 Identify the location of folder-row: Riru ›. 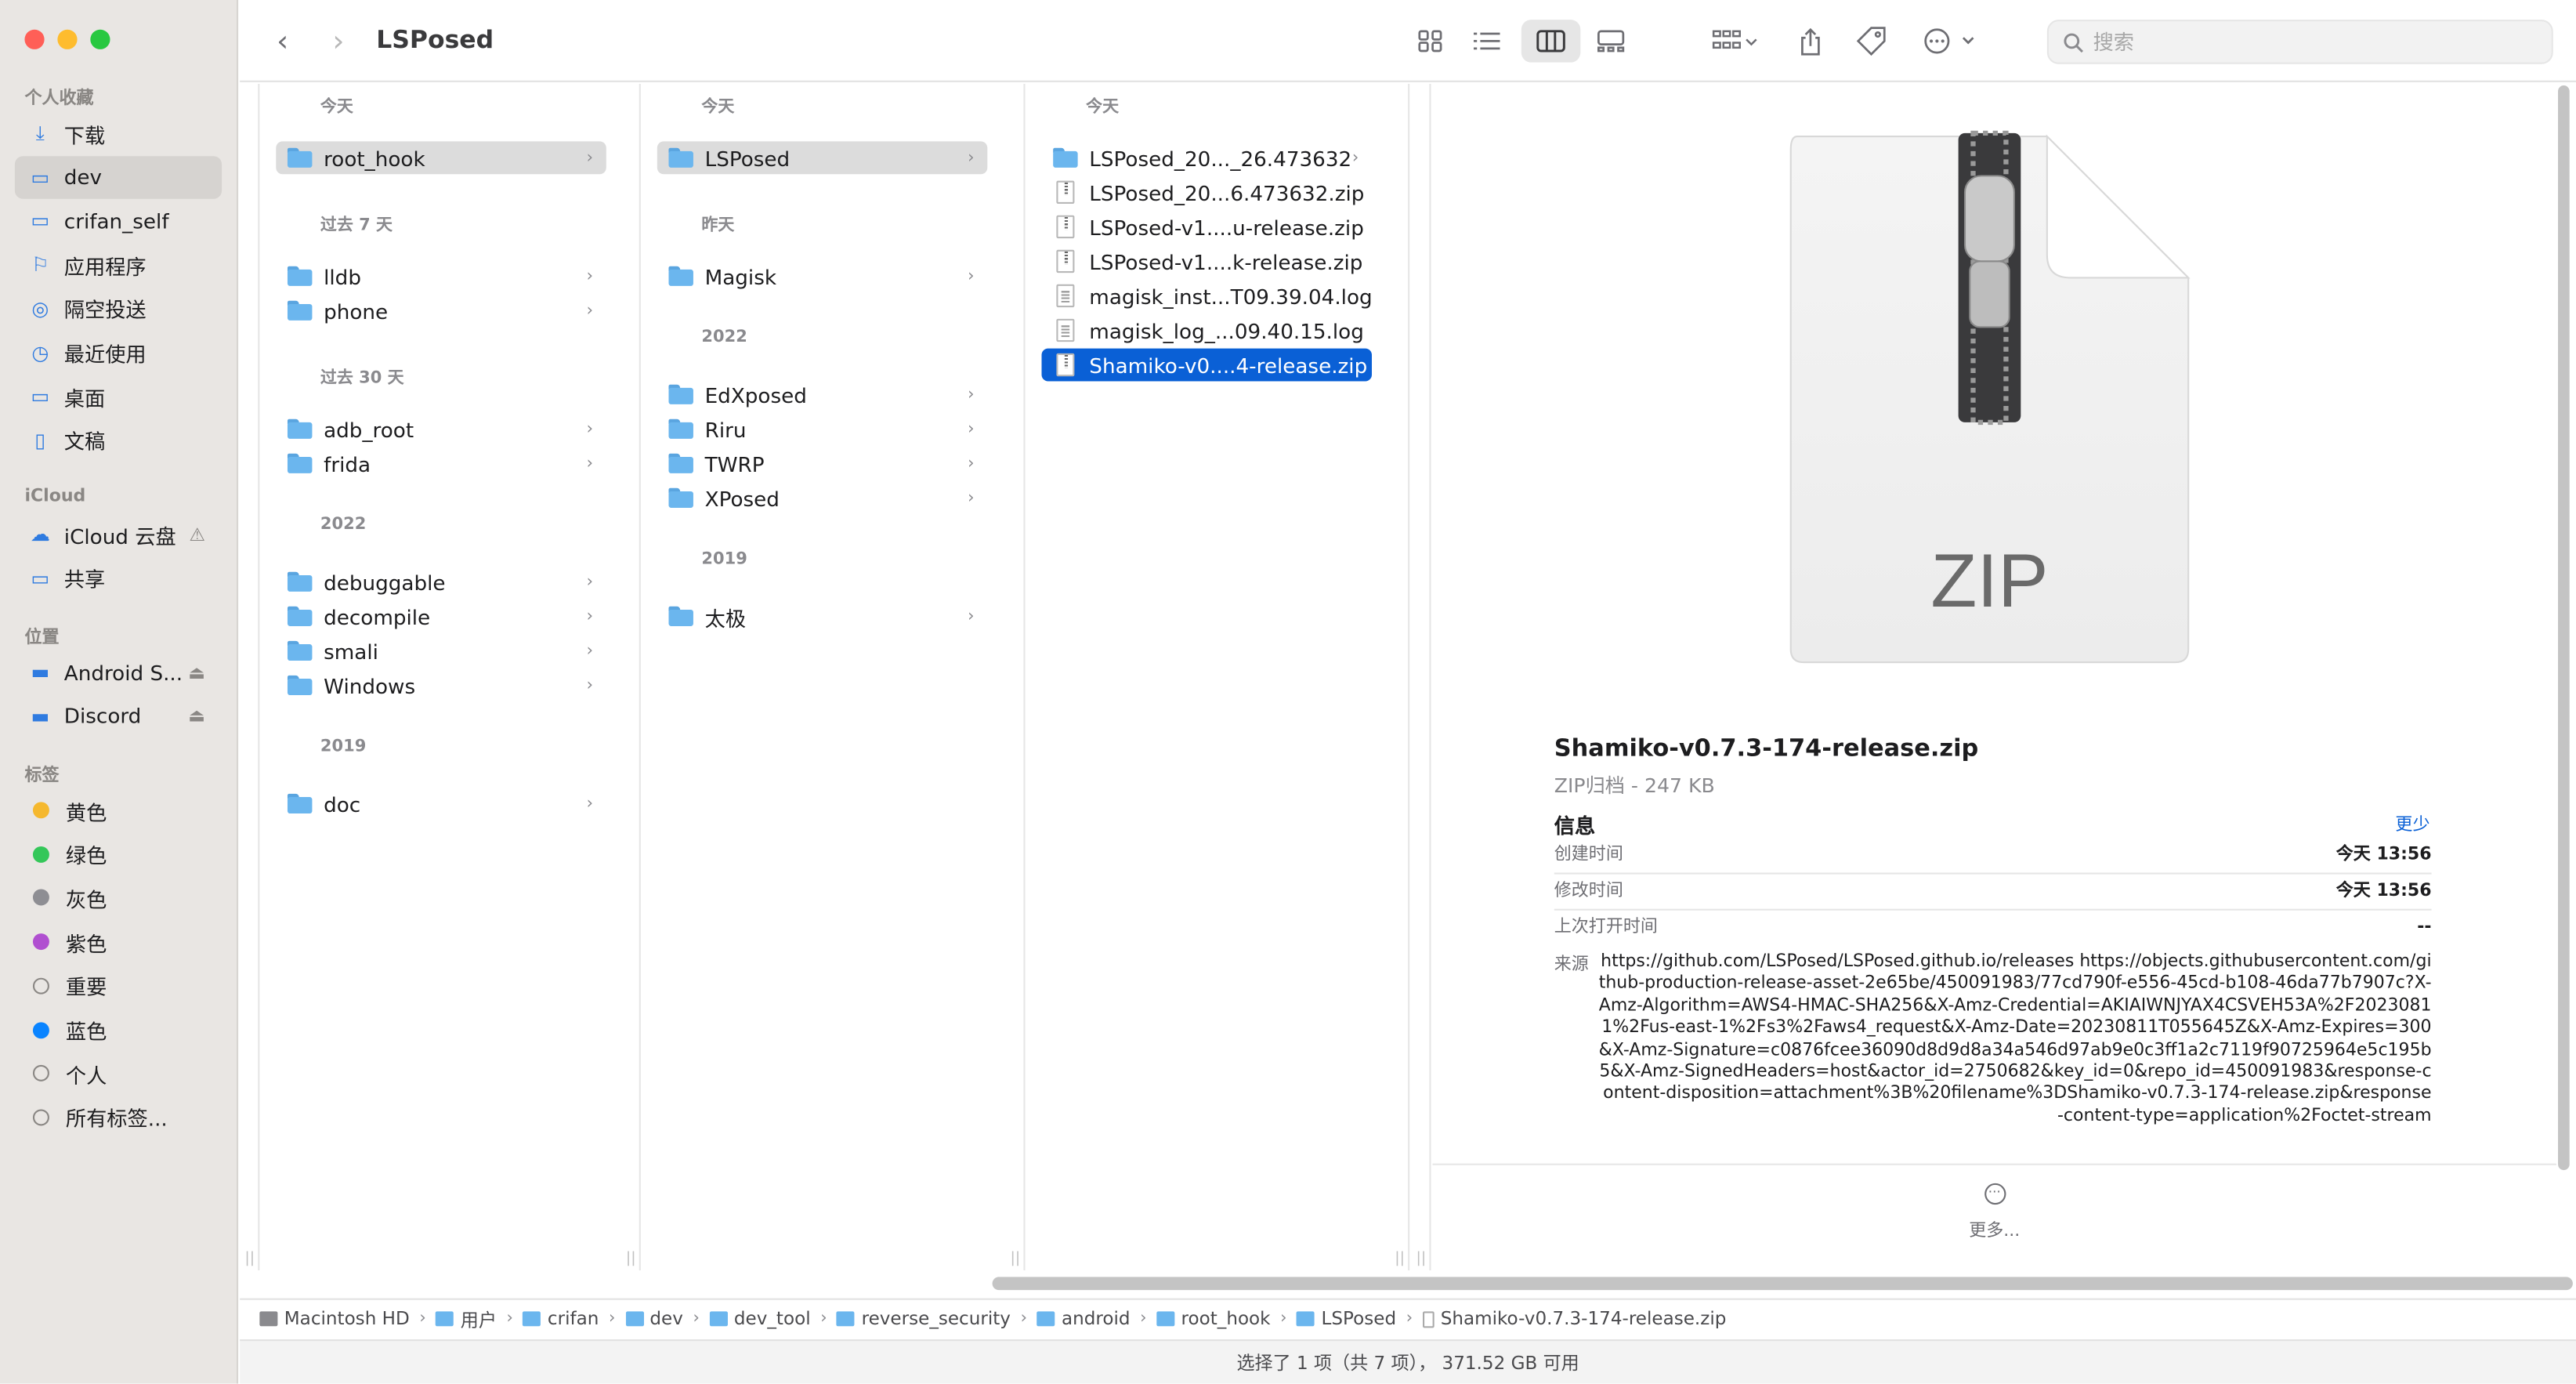
(822, 428).